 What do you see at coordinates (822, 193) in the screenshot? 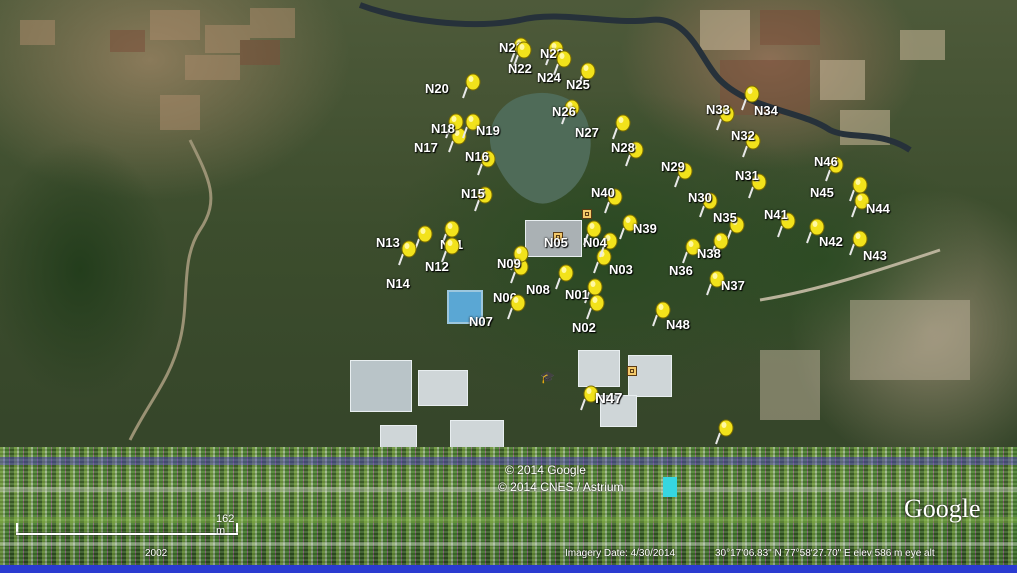
I see `placemark-label: N45` at bounding box center [822, 193].